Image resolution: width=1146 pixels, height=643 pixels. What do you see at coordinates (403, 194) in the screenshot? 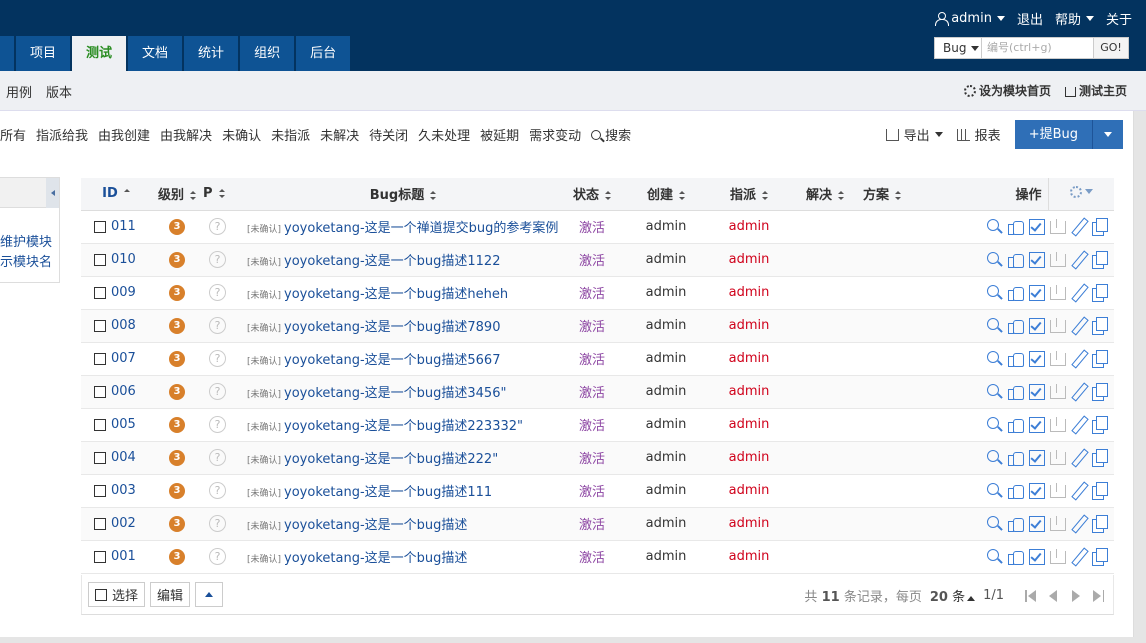
I see `column-header-title: Bug标题` at bounding box center [403, 194].